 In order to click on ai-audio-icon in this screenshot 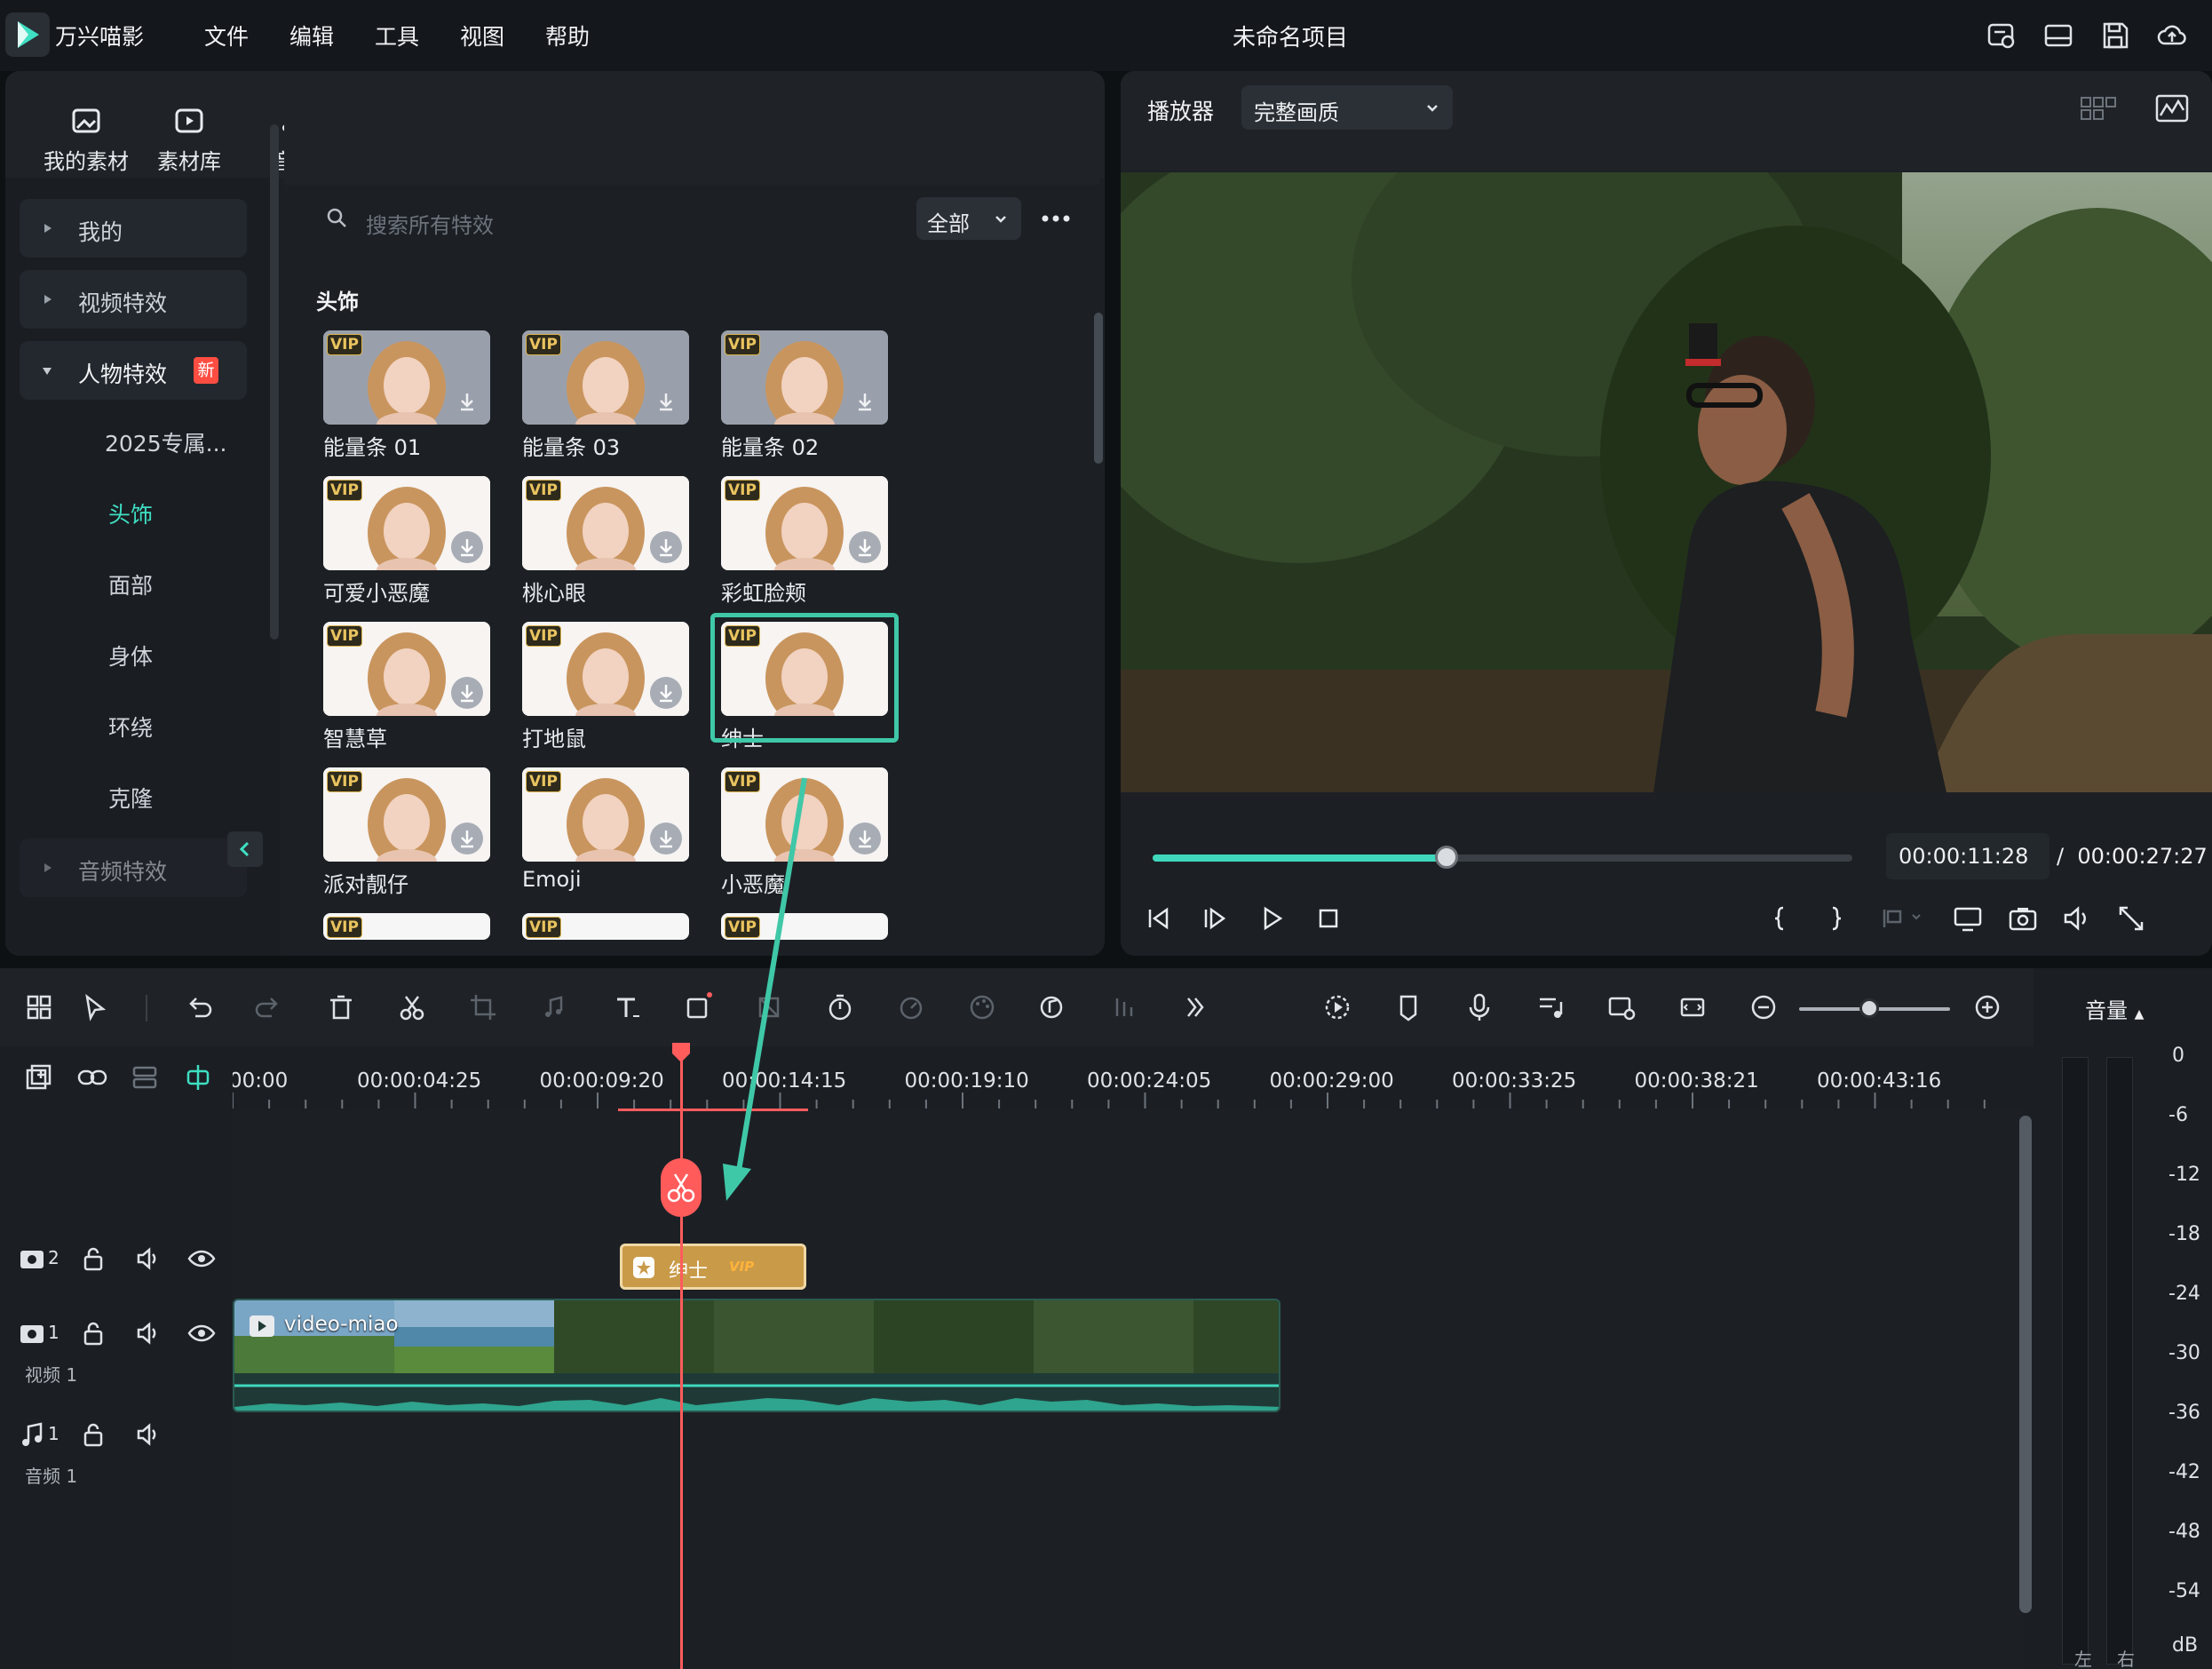, I will do `click(1053, 1007)`.